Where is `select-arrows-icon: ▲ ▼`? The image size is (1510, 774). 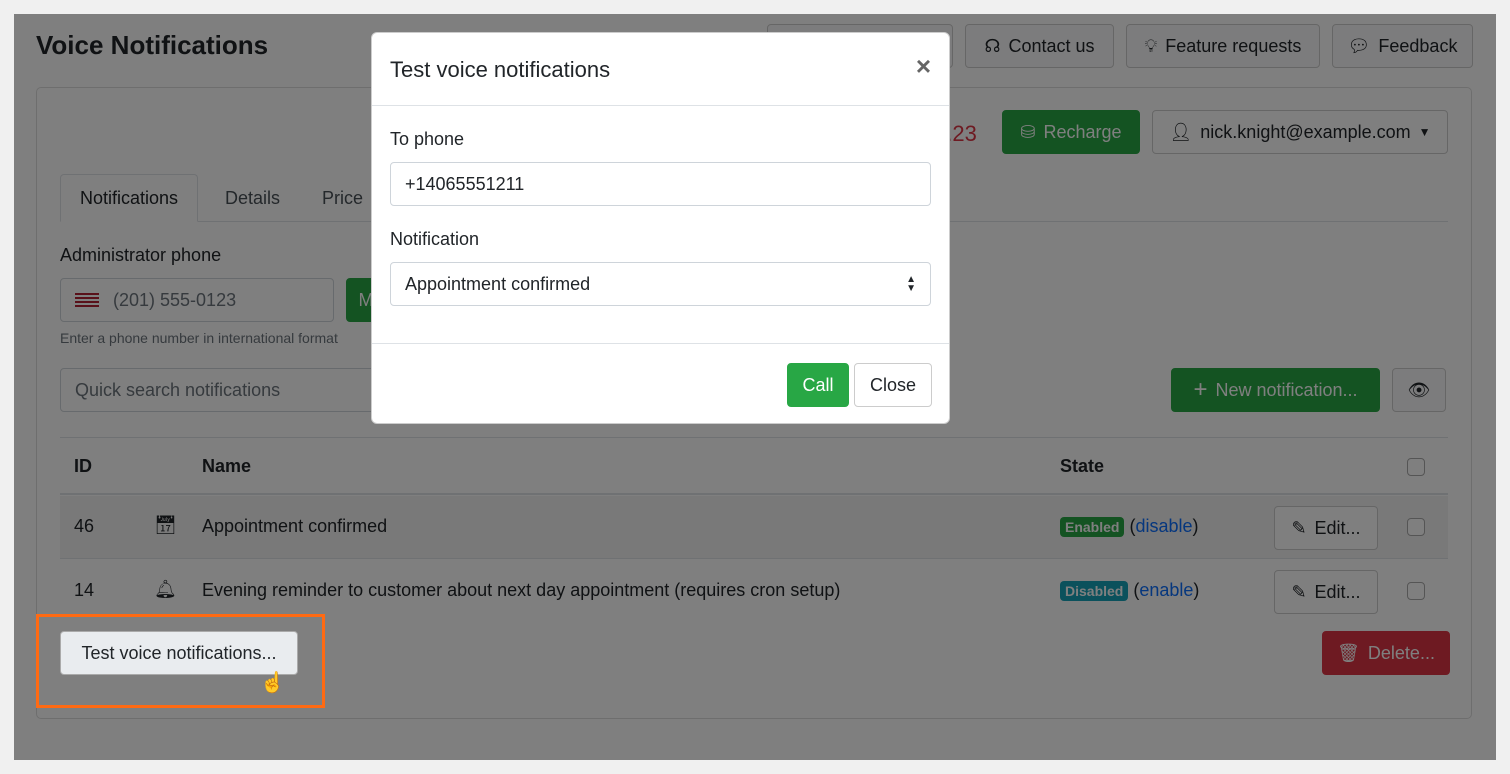 select-arrows-icon: ▲ ▼ is located at coordinates (911, 284).